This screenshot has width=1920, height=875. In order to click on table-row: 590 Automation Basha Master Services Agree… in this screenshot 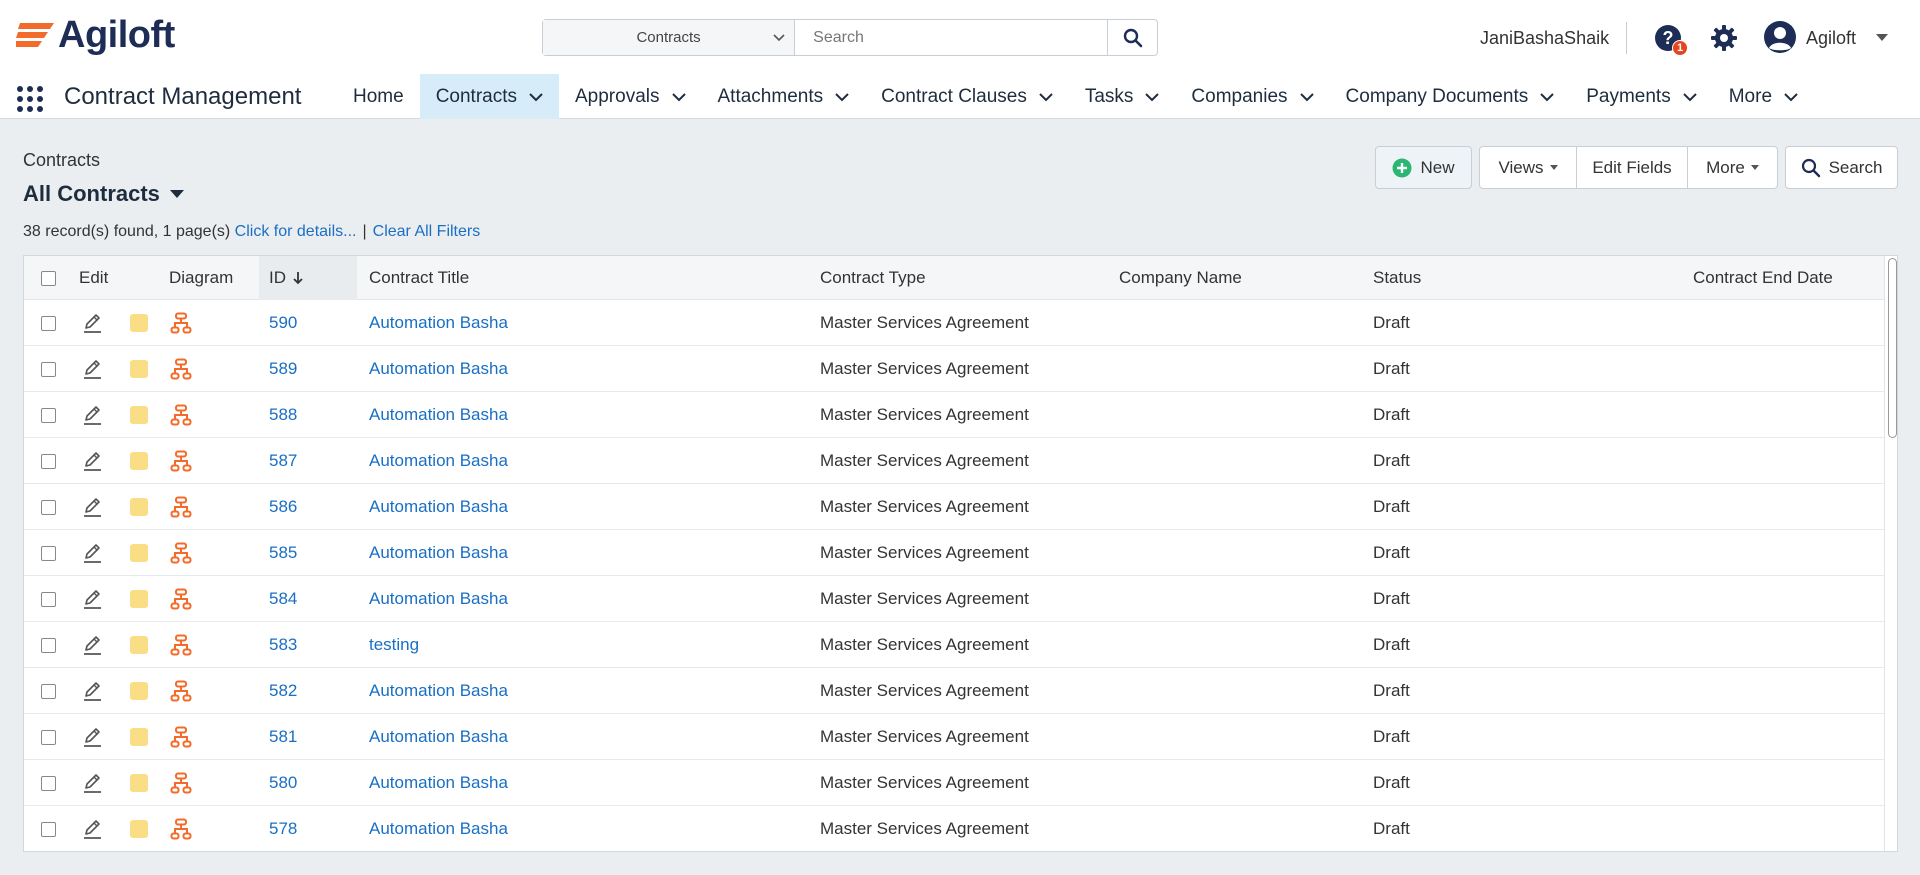, I will do `click(954, 323)`.